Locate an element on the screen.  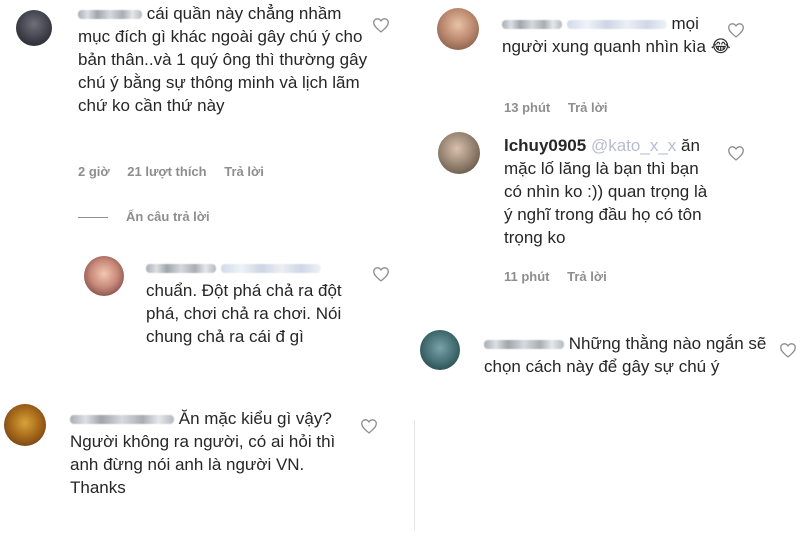
comment-mention: @kato_x_x is located at coordinates (633, 145).